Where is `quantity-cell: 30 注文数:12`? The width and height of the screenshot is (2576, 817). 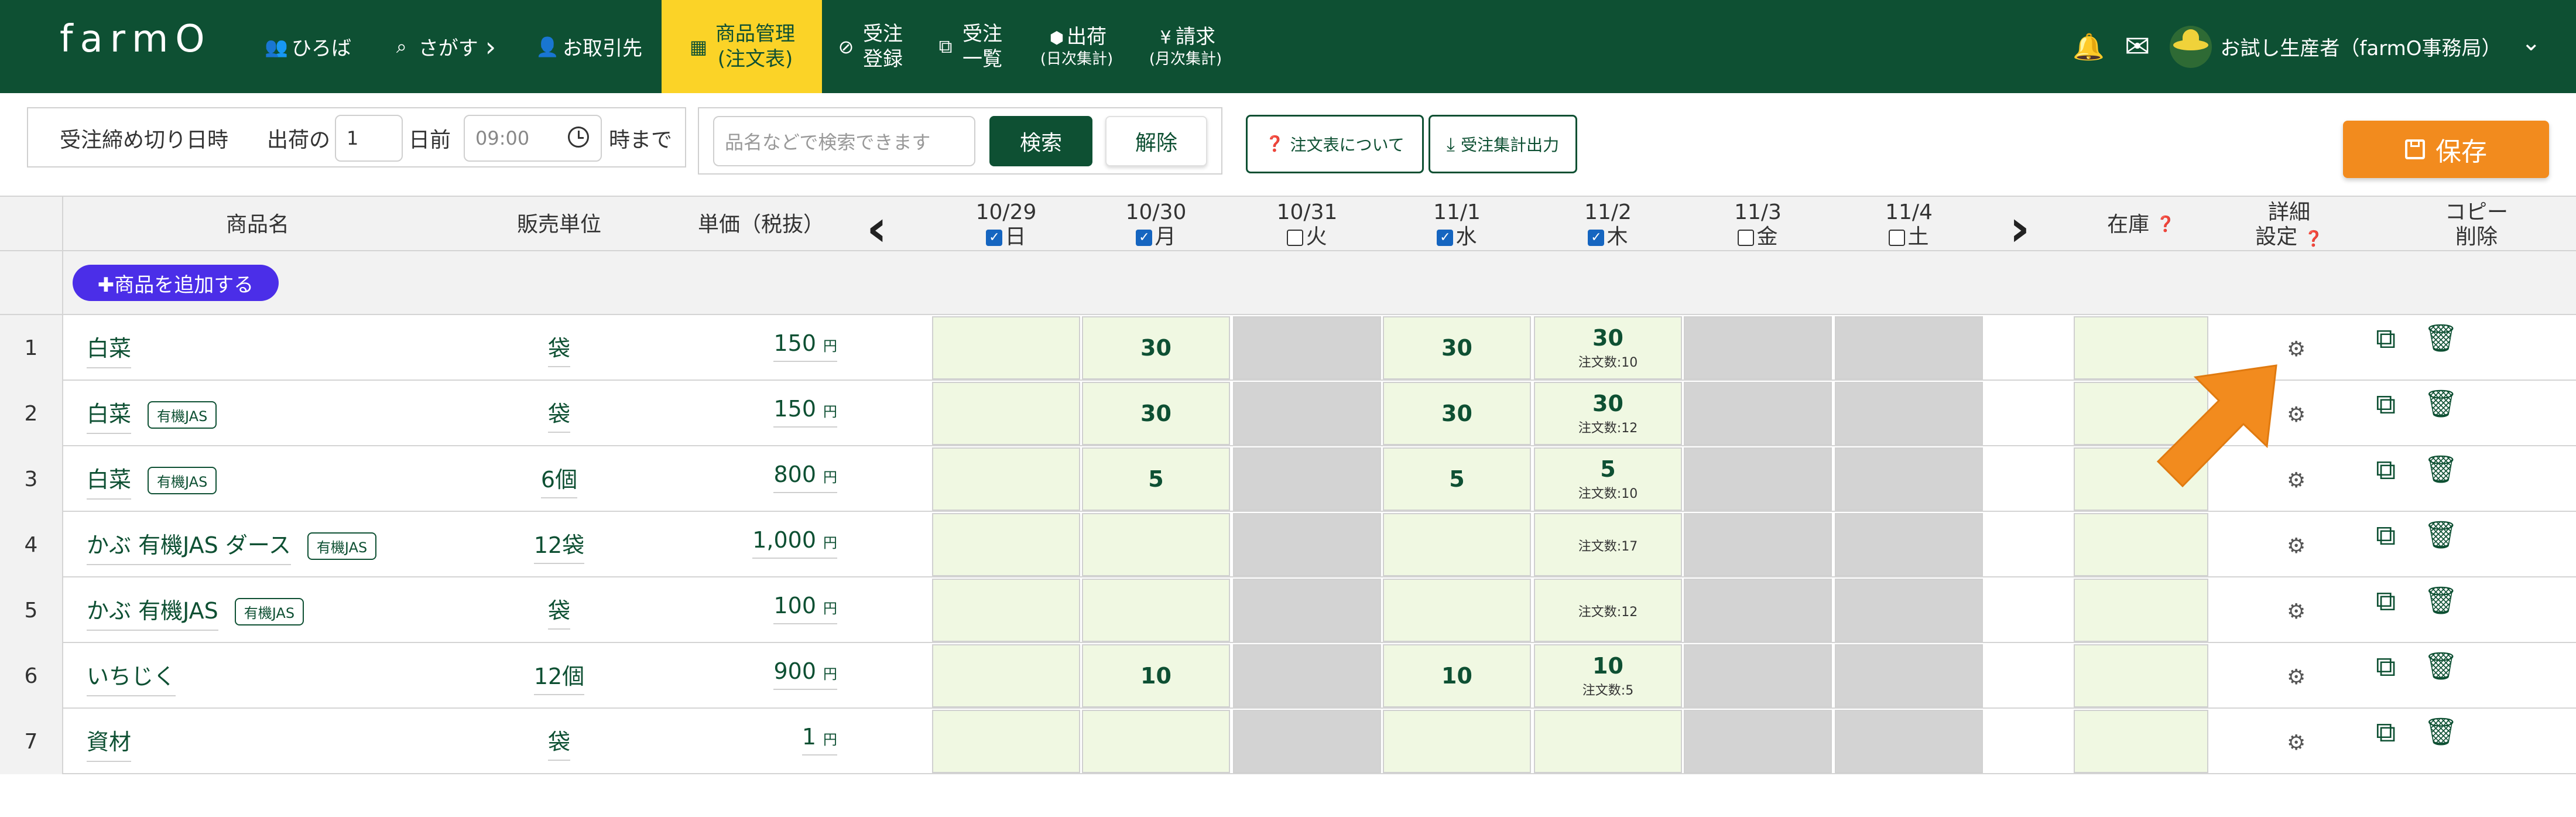 quantity-cell: 30 注文数:12 is located at coordinates (1608, 413).